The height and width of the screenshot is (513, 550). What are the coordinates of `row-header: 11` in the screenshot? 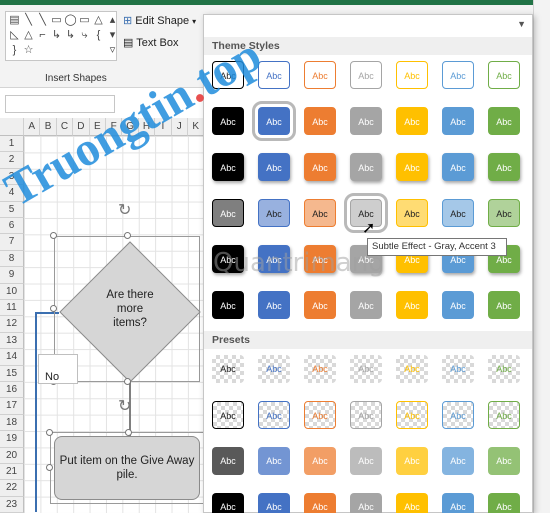 It's located at (12, 308).